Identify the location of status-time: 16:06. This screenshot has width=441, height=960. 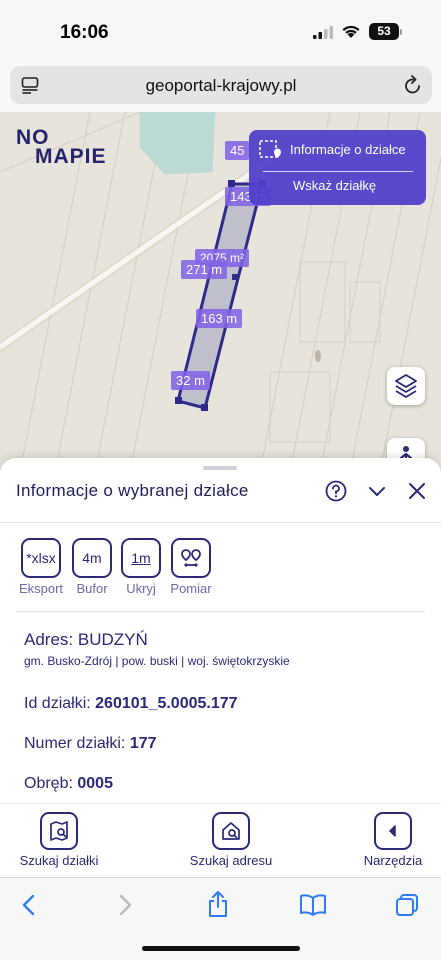
(84, 32).